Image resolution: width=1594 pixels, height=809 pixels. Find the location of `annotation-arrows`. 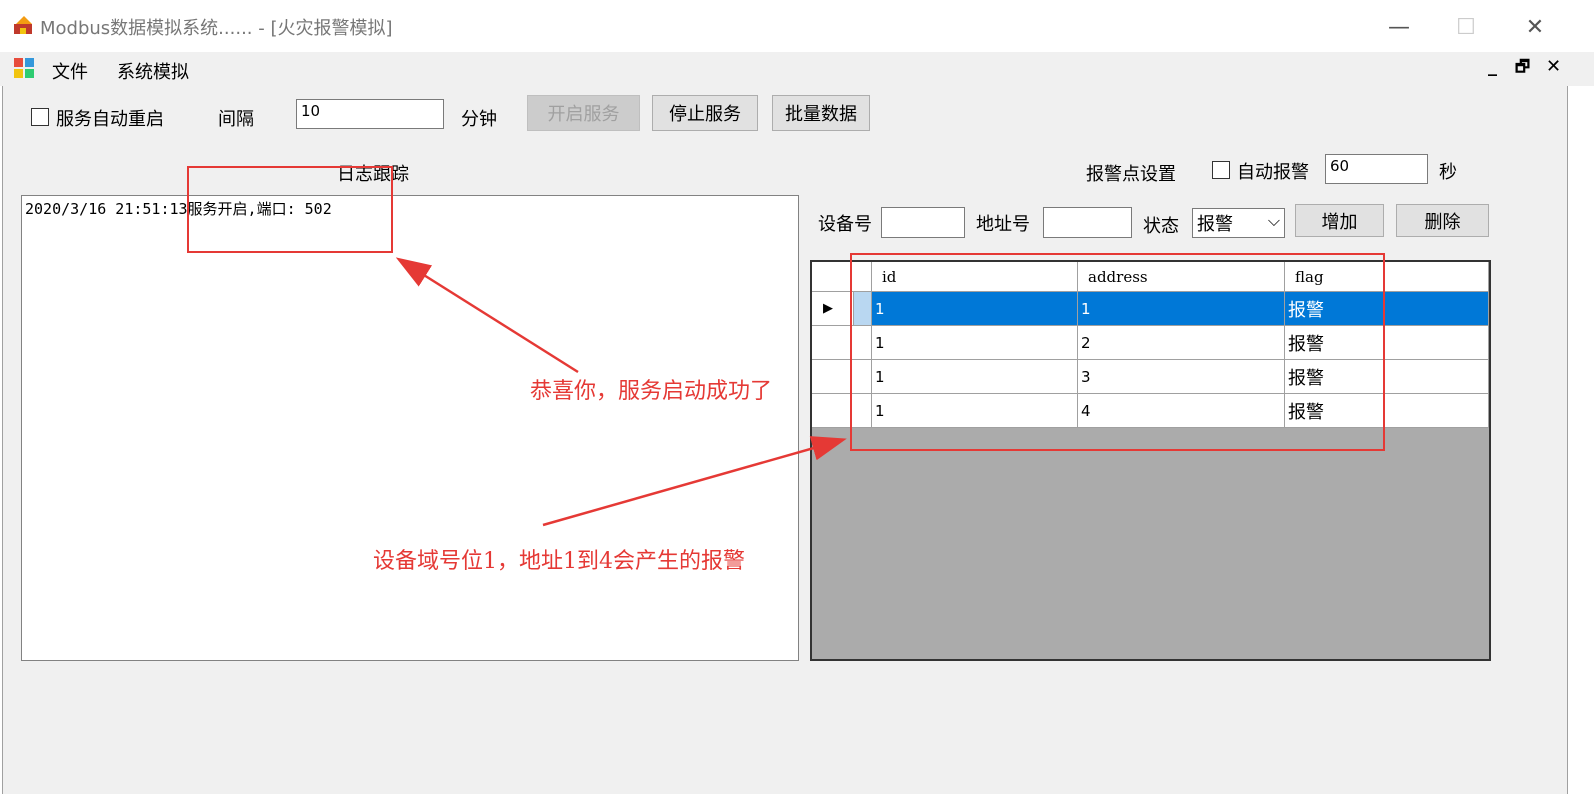

annotation-arrows is located at coordinates (621, 392).